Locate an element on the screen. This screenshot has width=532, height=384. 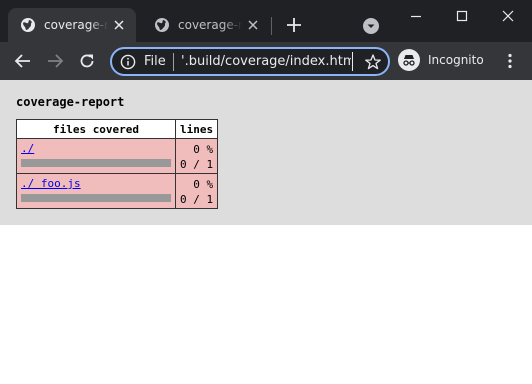
table-header-row: files covered lines is located at coordinates (117, 129).